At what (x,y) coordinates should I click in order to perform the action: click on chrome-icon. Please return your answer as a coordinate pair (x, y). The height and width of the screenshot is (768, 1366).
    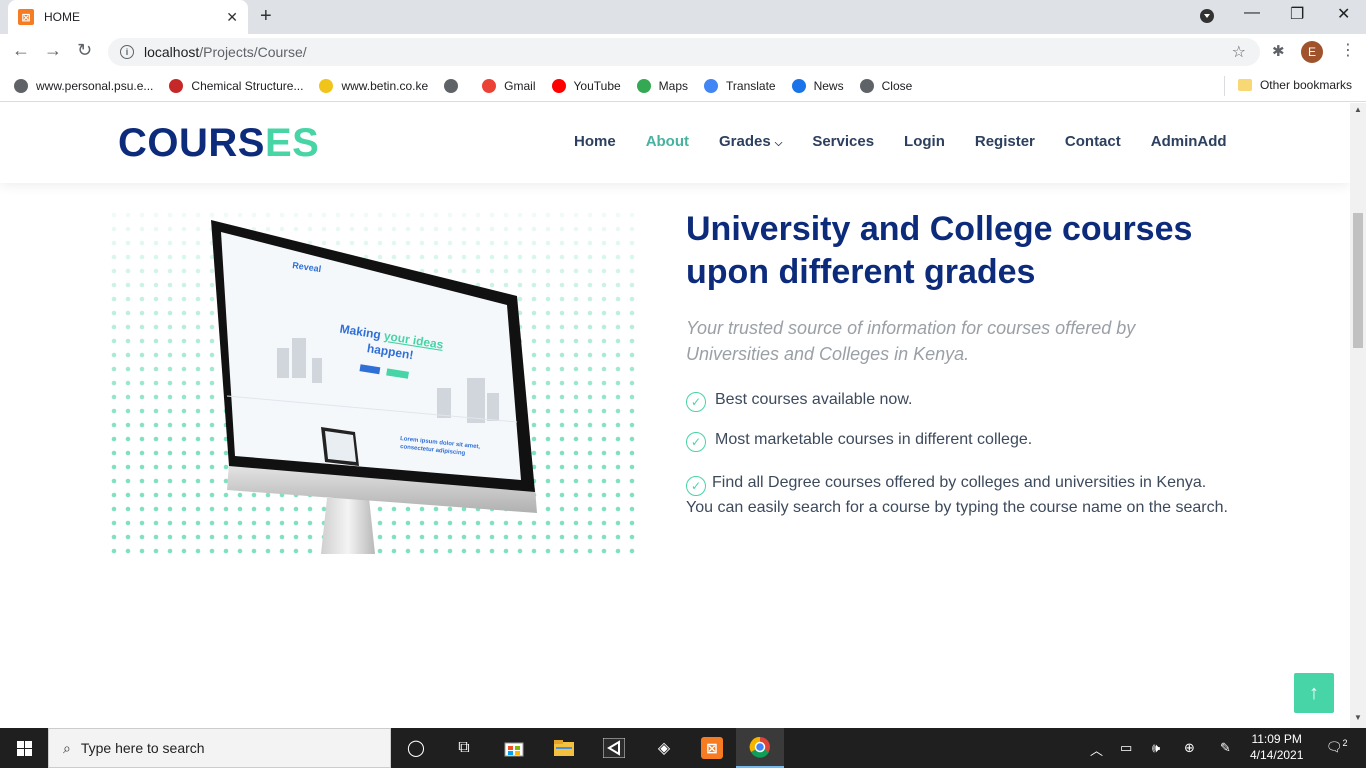
    Looking at the image, I should click on (760, 748).